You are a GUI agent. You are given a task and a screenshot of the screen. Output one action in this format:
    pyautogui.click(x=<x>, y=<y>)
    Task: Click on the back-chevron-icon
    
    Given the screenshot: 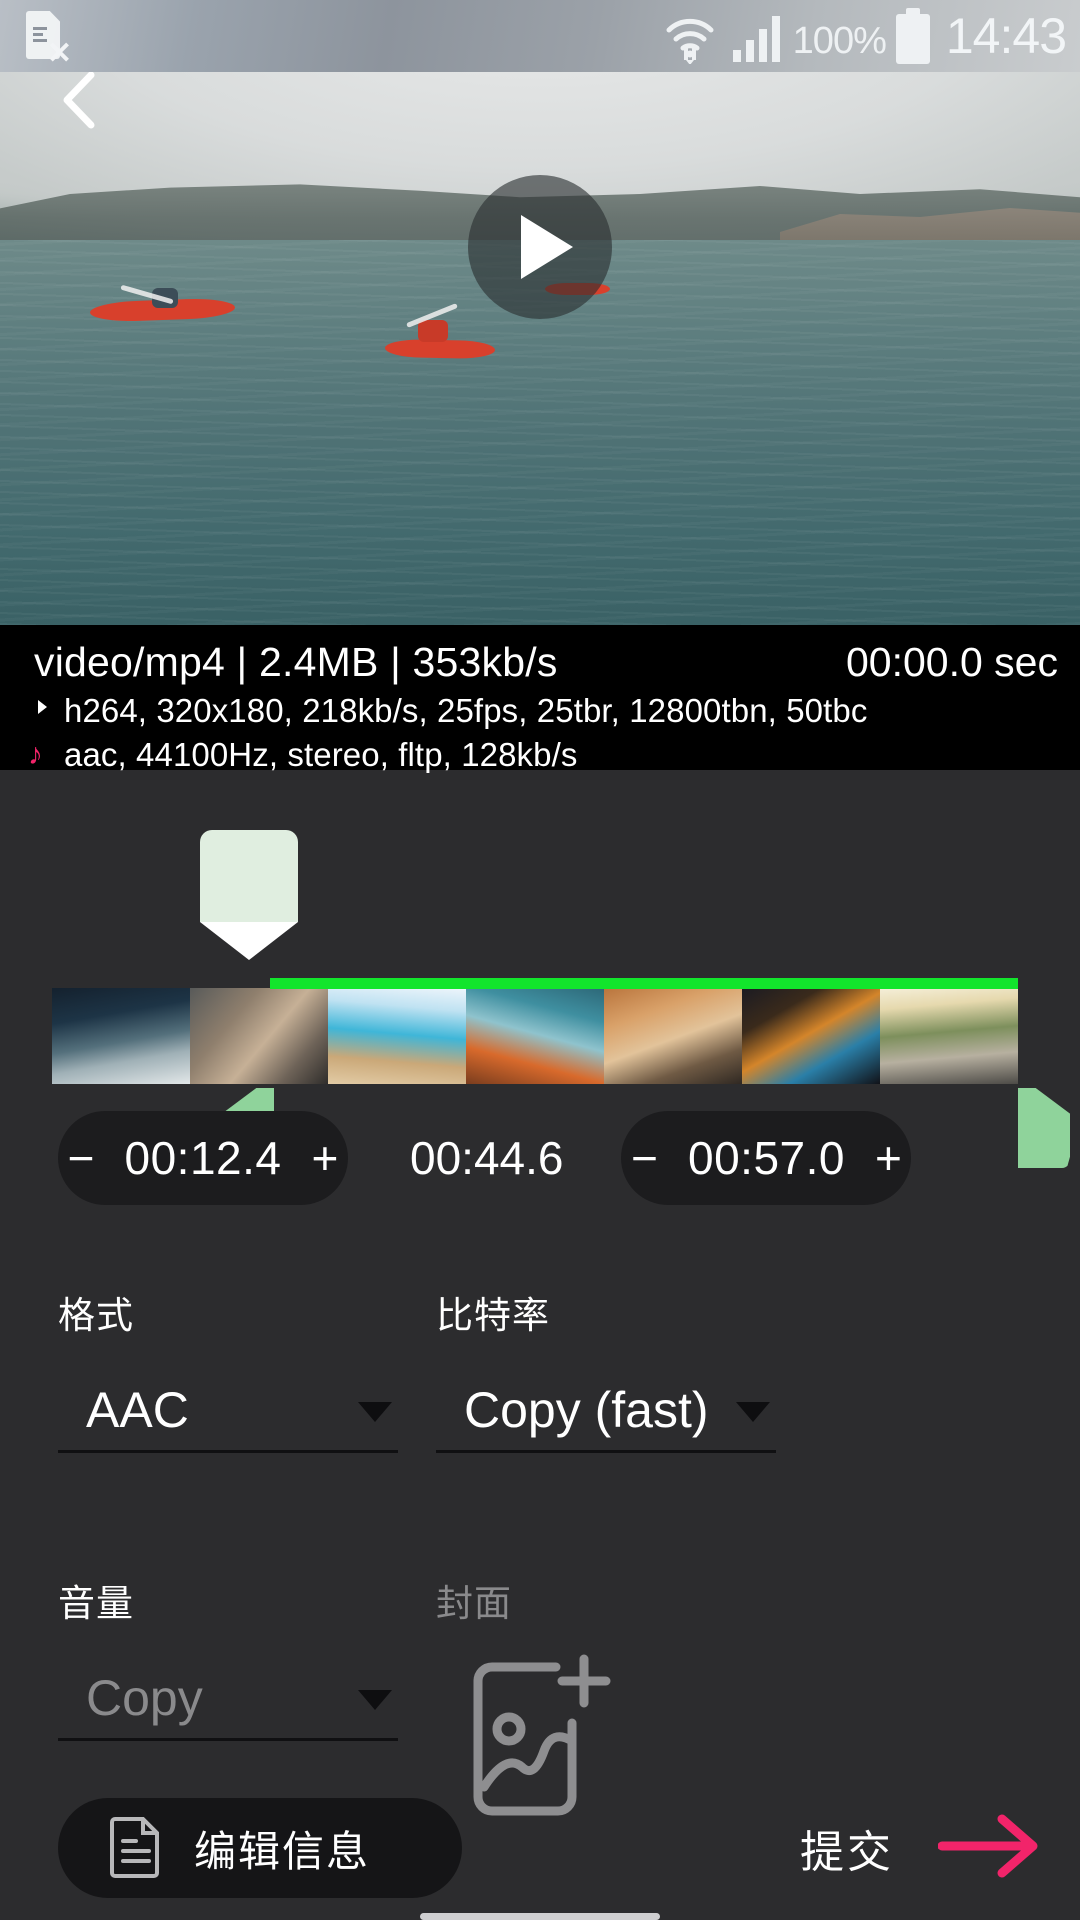 What is the action you would take?
    pyautogui.click(x=80, y=100)
    